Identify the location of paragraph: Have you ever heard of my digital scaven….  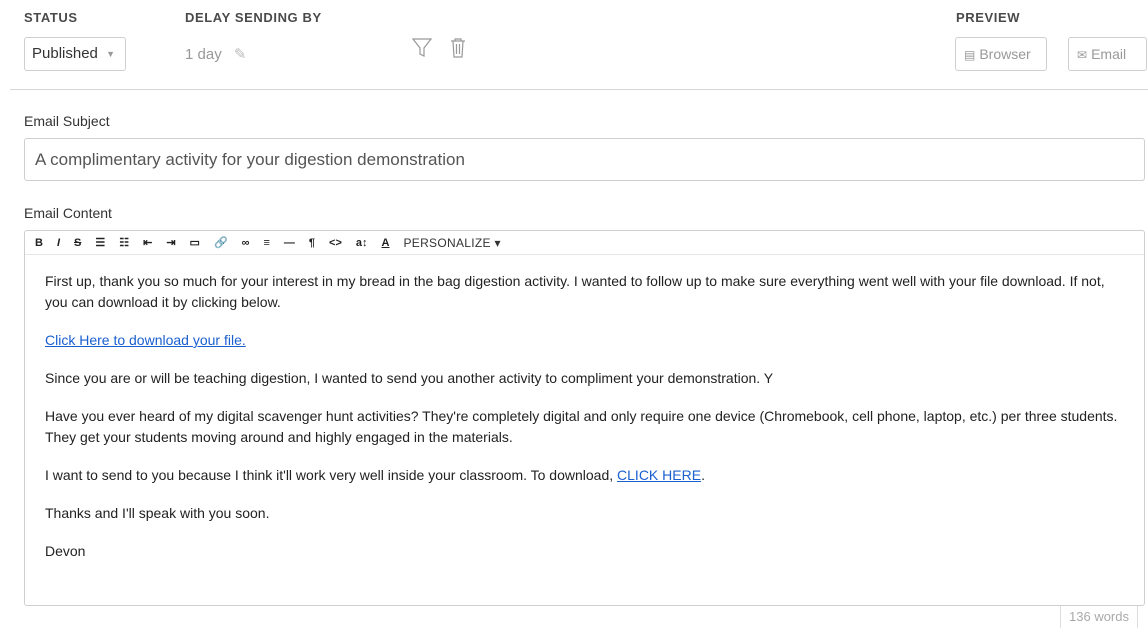
(581, 426).